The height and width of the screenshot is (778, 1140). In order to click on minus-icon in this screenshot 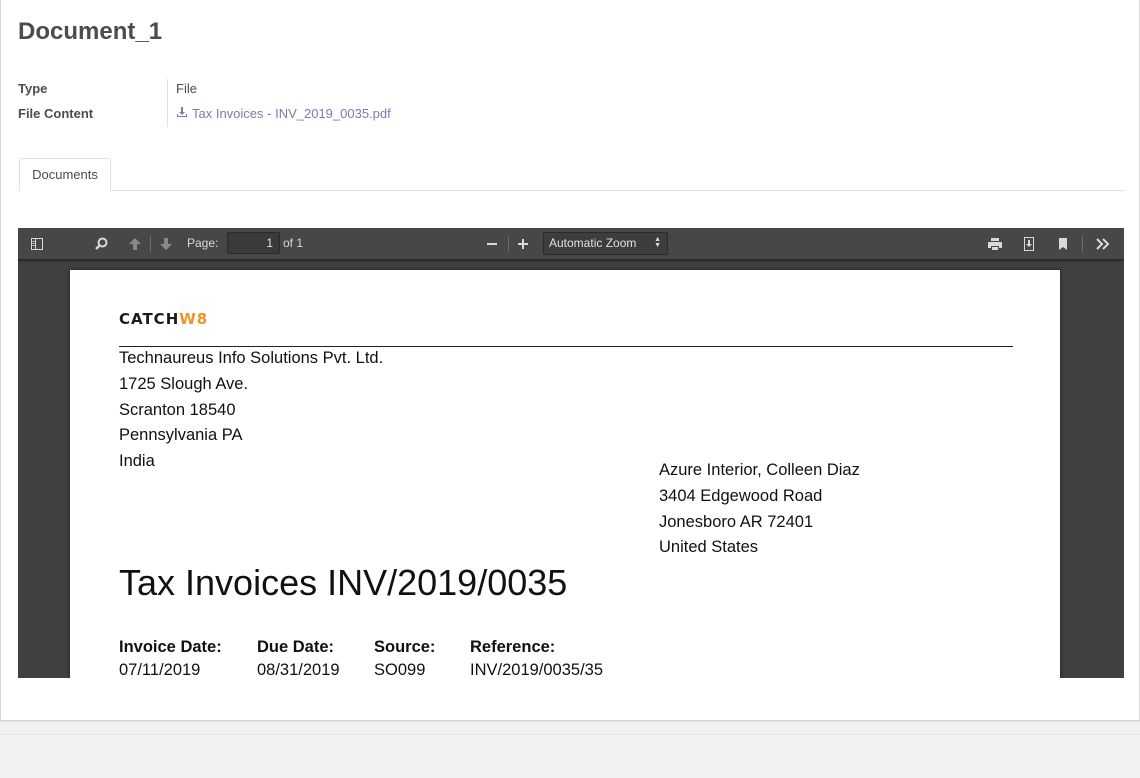, I will do `click(492, 244)`.